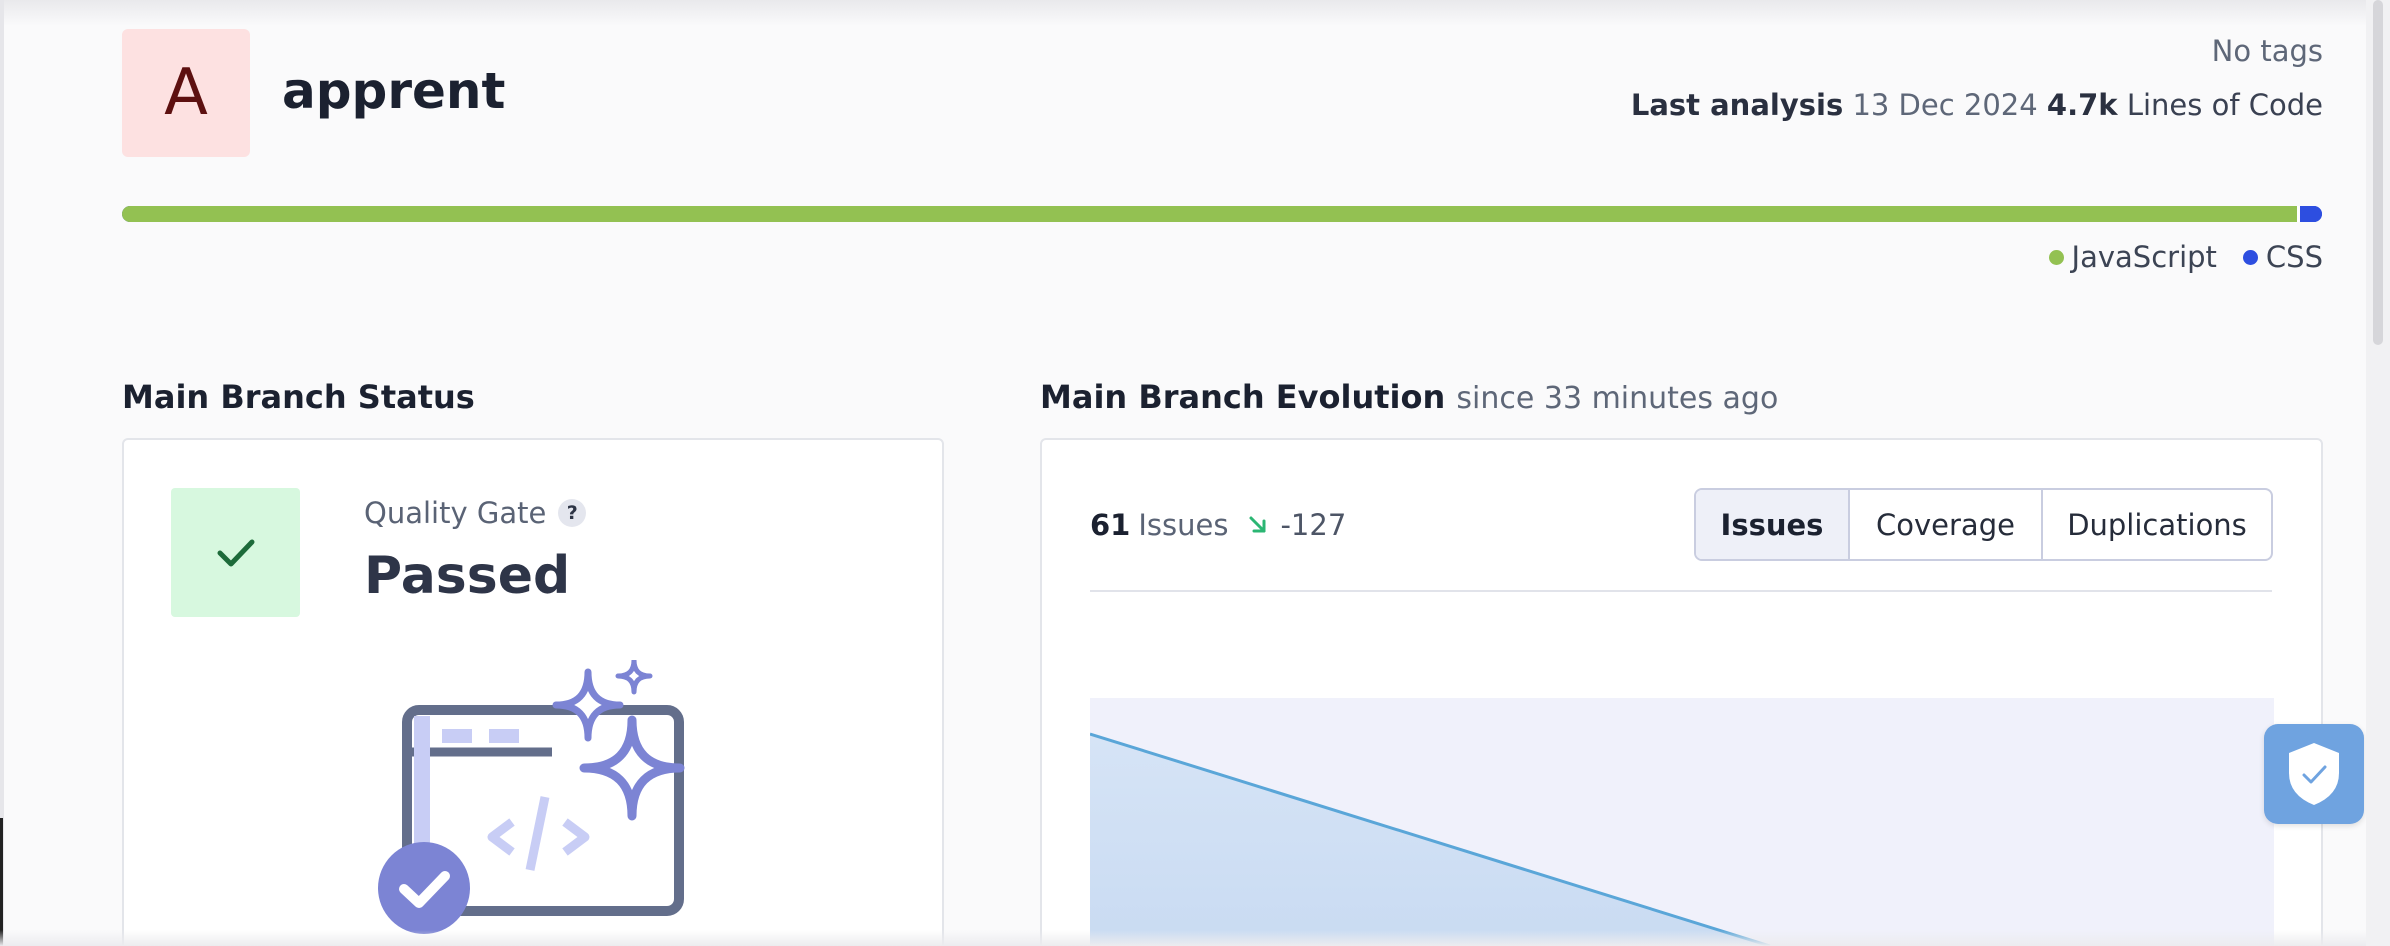  I want to click on project-avatar-letter: A, so click(186, 93).